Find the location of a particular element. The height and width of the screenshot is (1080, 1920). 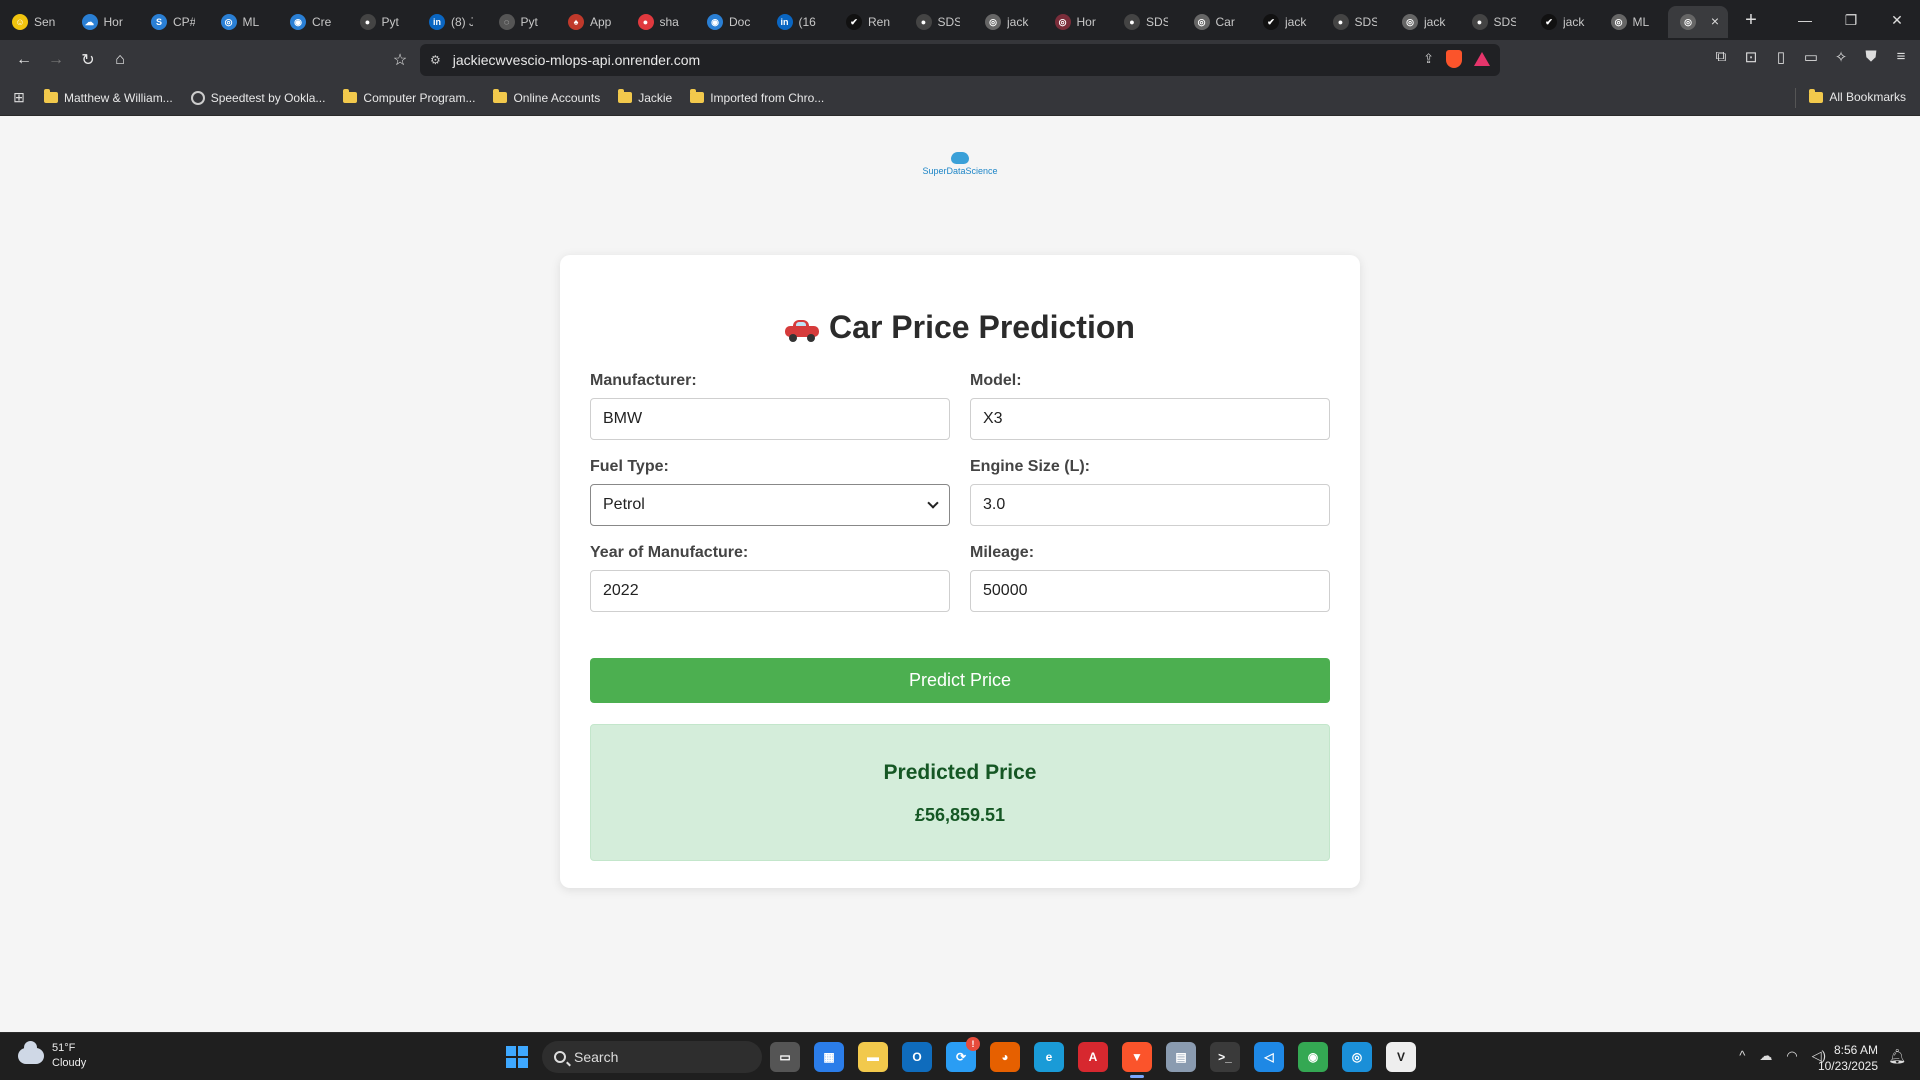

onedrive-icon: ☁ is located at coordinates (1765, 1056).